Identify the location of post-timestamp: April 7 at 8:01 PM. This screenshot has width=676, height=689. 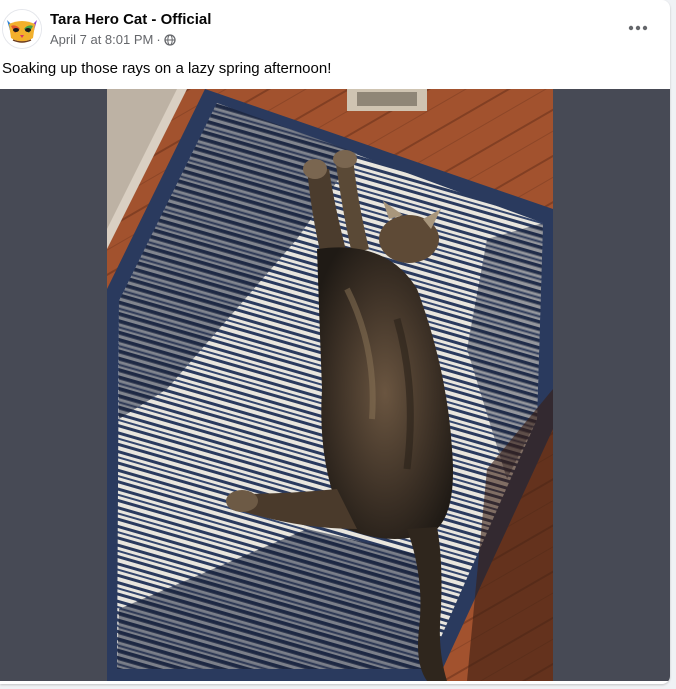
(101, 39).